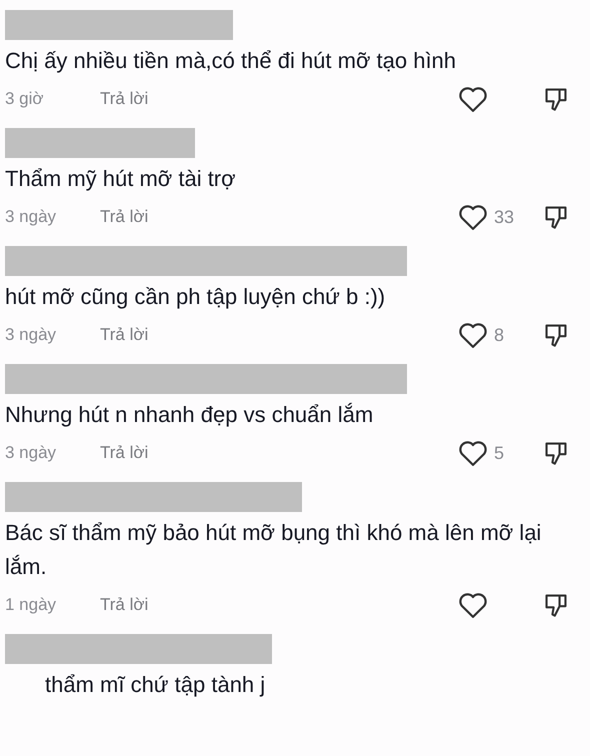  I want to click on comment-time: 3 giờ, so click(25, 99).